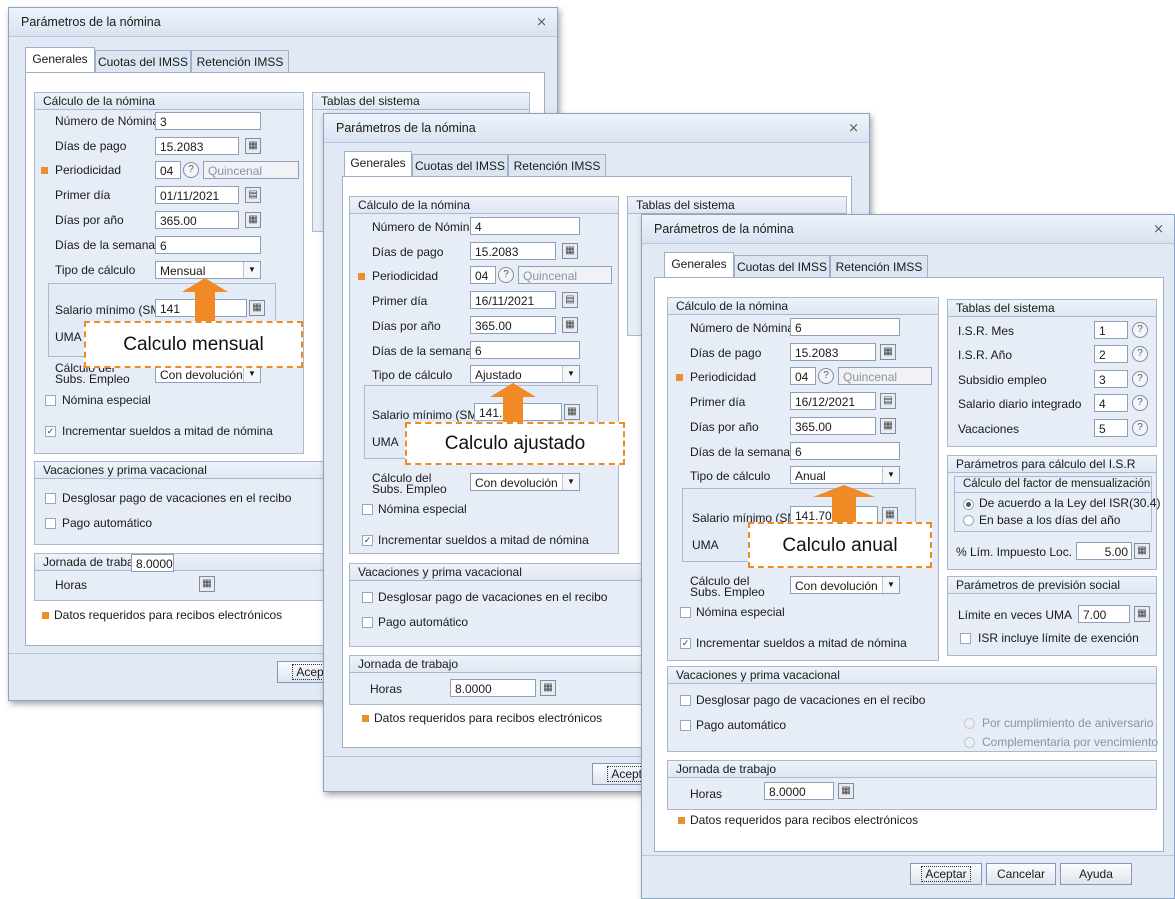 The height and width of the screenshot is (899, 1175). I want to click on tabla-isr-mes-input: 1, so click(1111, 330).